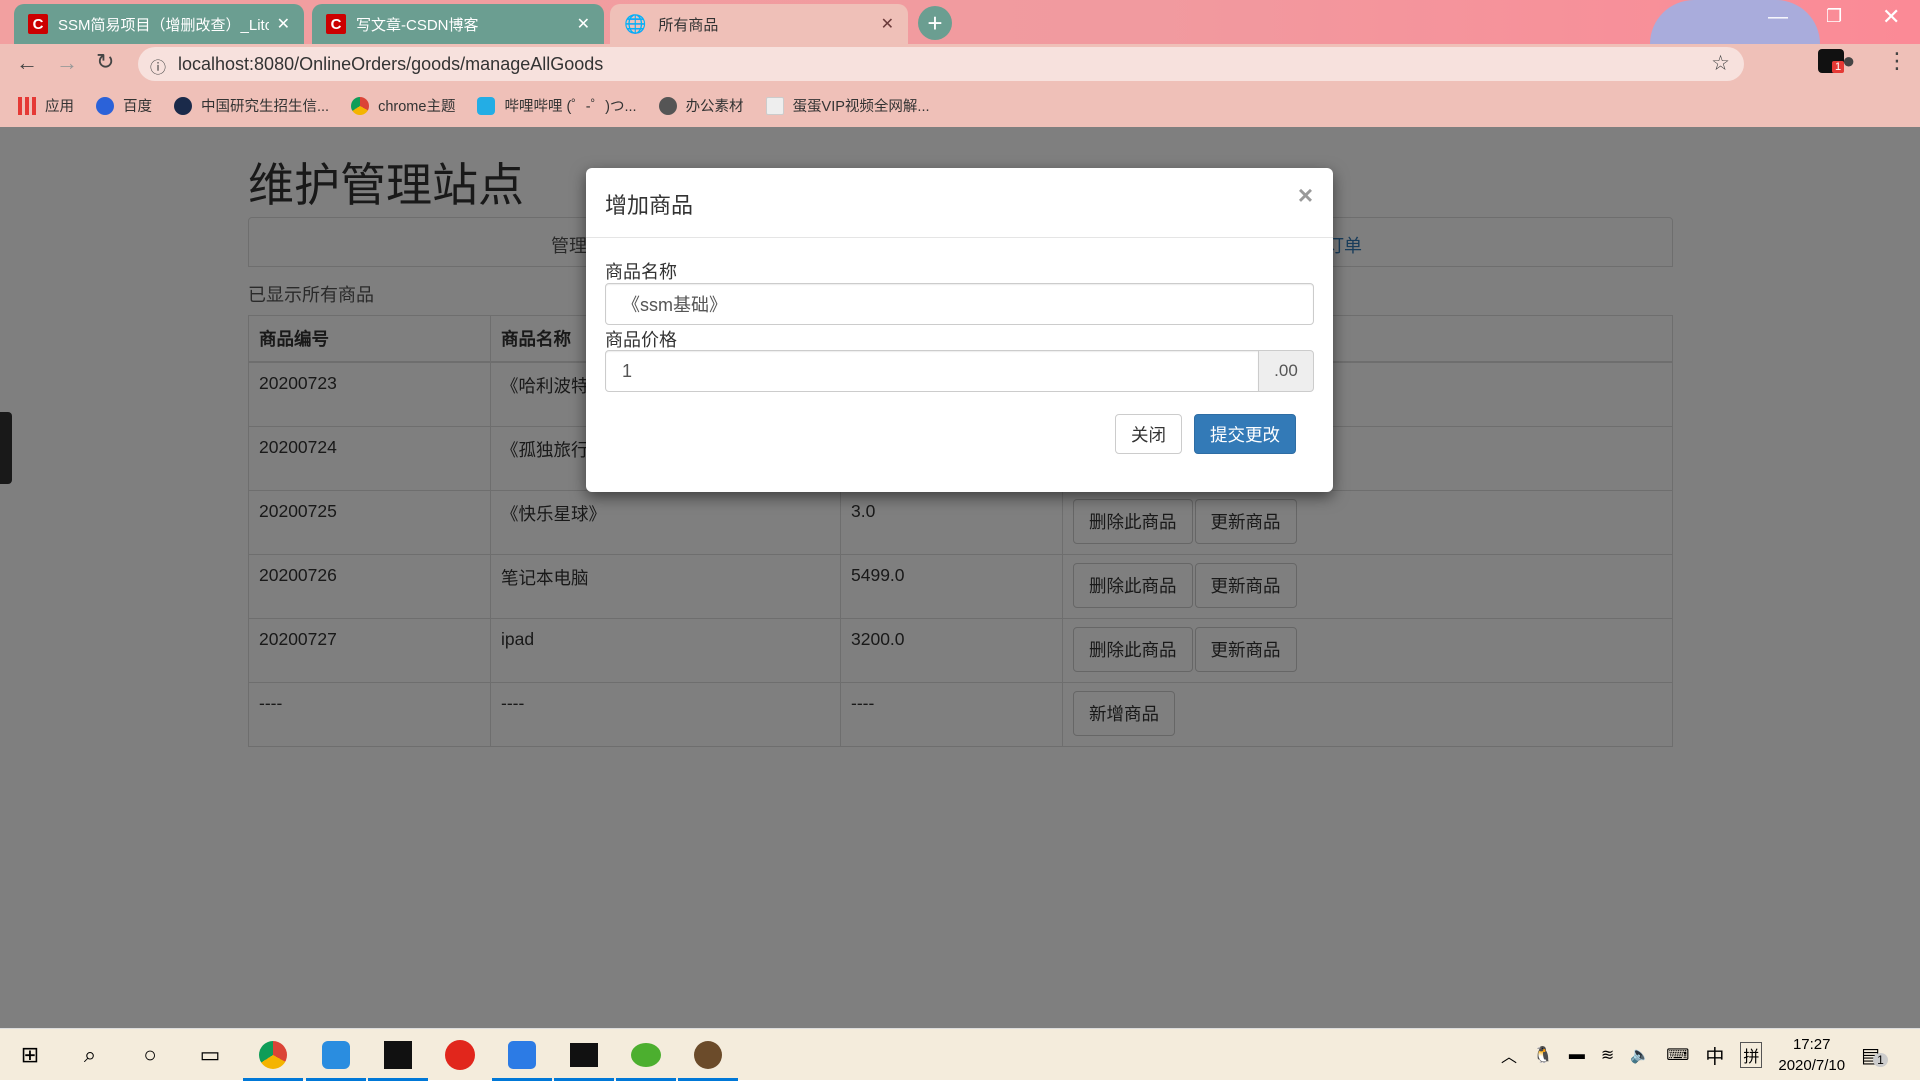  Describe the element at coordinates (30, 1055) in the screenshot. I see `windows-start-icon: ⊞` at that location.